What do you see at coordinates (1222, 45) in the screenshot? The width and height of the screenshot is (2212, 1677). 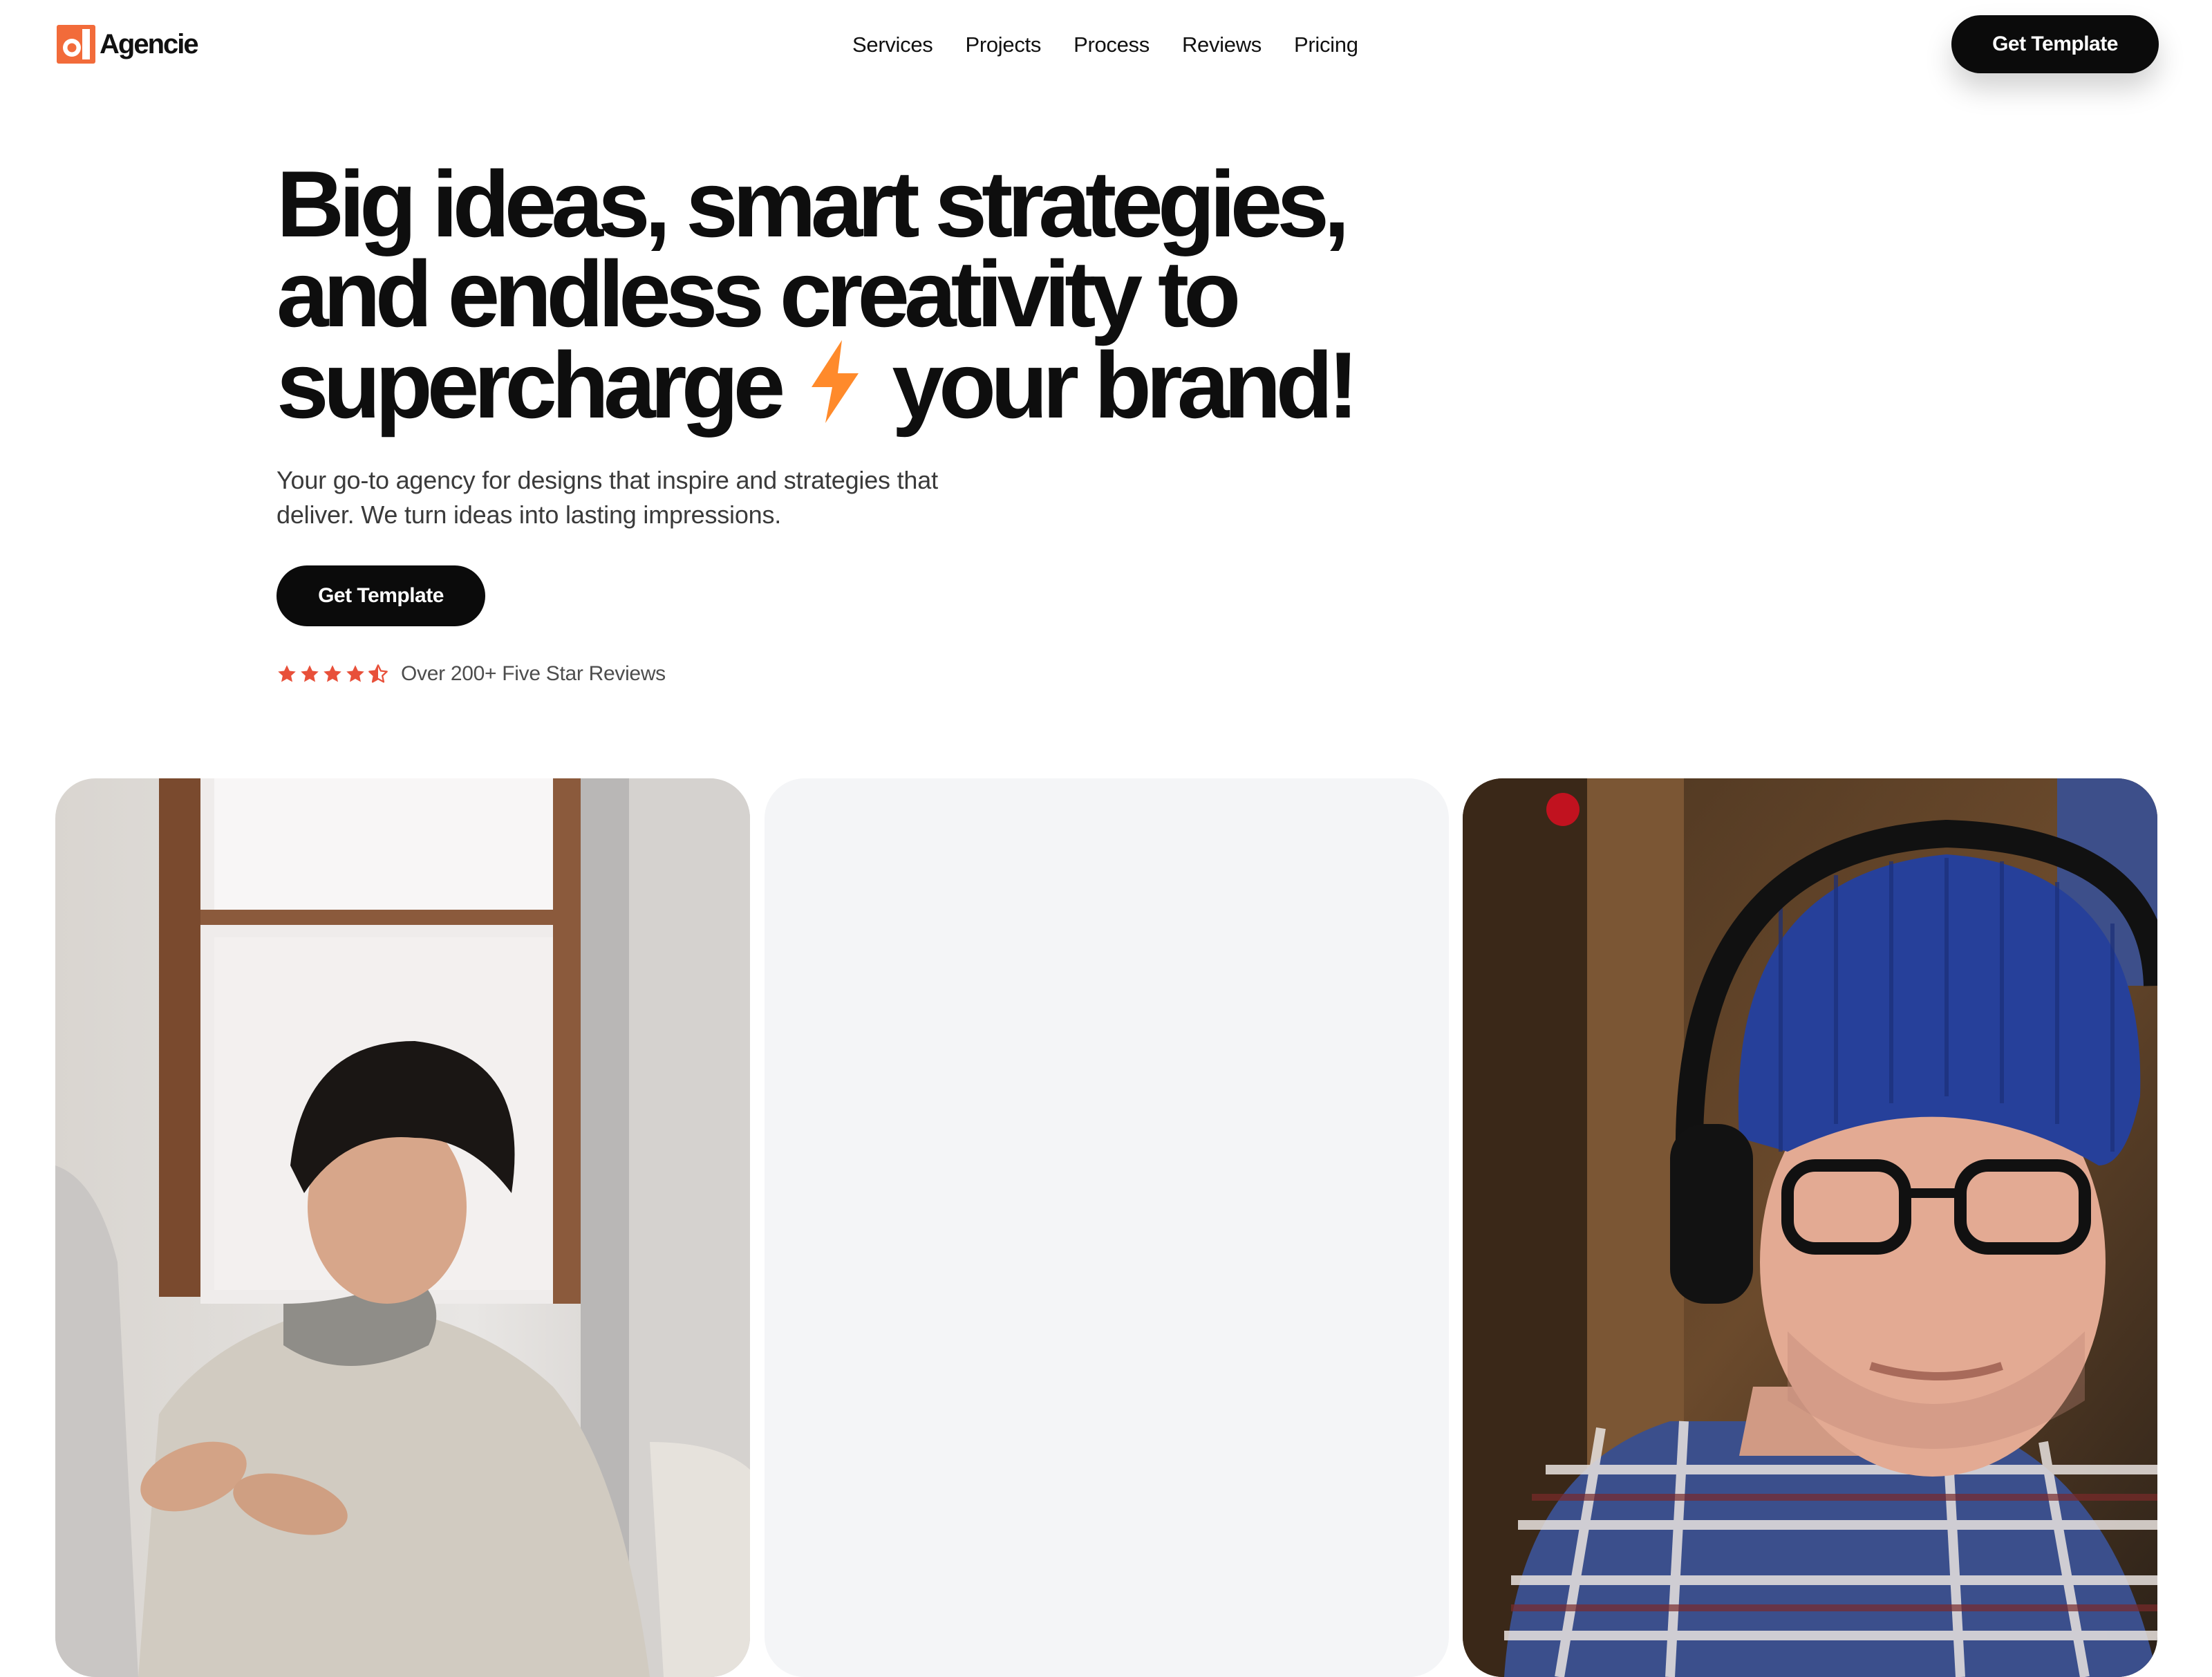 I see `nav-link-reviews: Reviews` at bounding box center [1222, 45].